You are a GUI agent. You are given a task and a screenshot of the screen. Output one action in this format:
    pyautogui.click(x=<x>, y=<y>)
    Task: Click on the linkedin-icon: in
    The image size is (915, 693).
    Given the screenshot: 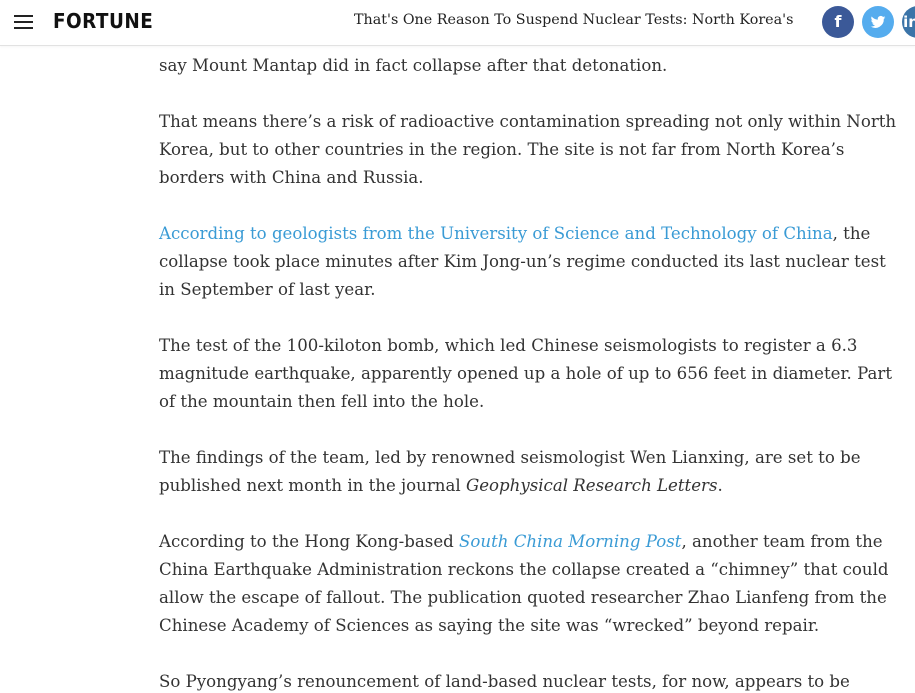 What is the action you would take?
    pyautogui.click(x=909, y=22)
    